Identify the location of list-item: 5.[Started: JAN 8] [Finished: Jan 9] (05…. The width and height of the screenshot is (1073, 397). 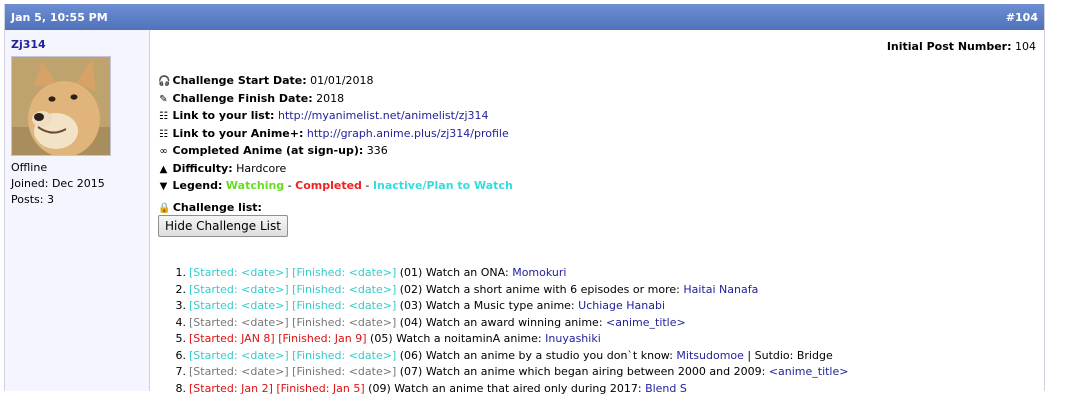
(510, 339).